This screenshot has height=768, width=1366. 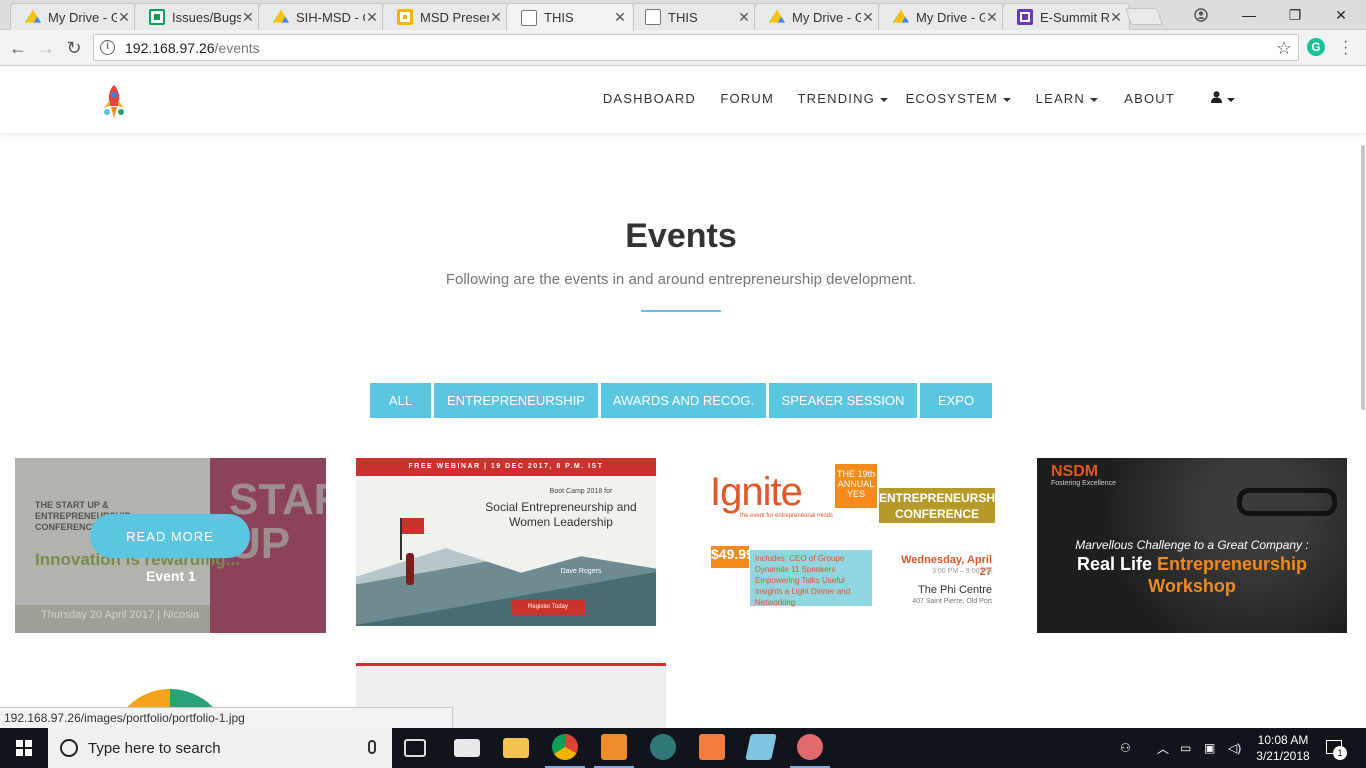 What do you see at coordinates (170, 536) in the screenshot?
I see `read-more-button: READ MORE` at bounding box center [170, 536].